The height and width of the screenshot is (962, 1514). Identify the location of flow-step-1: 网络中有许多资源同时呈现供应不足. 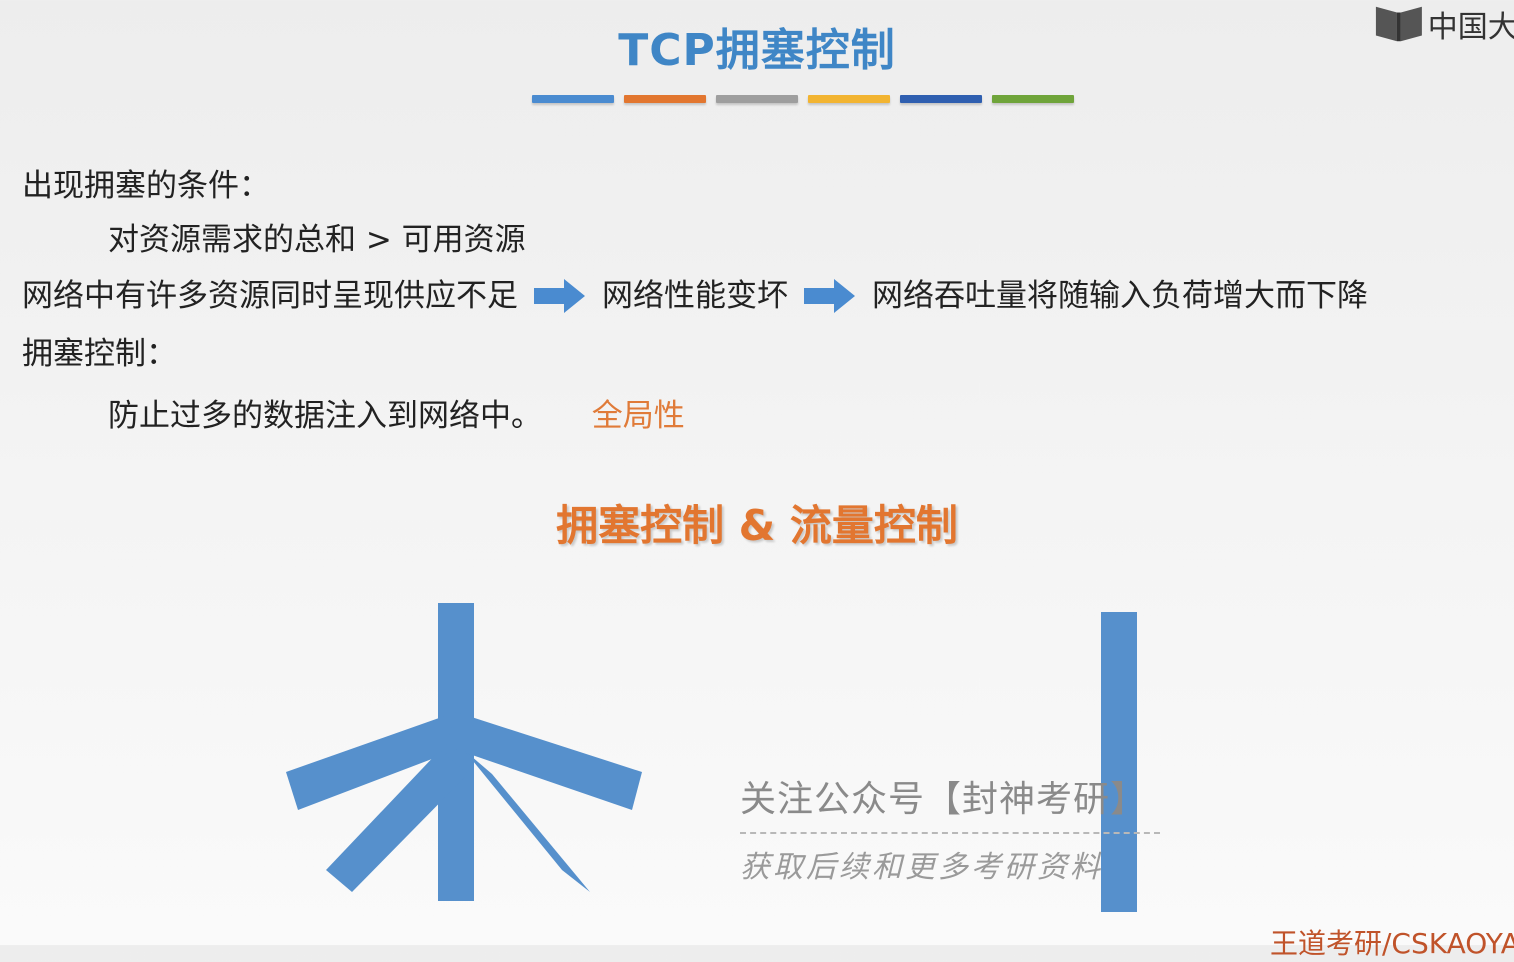
(270, 296).